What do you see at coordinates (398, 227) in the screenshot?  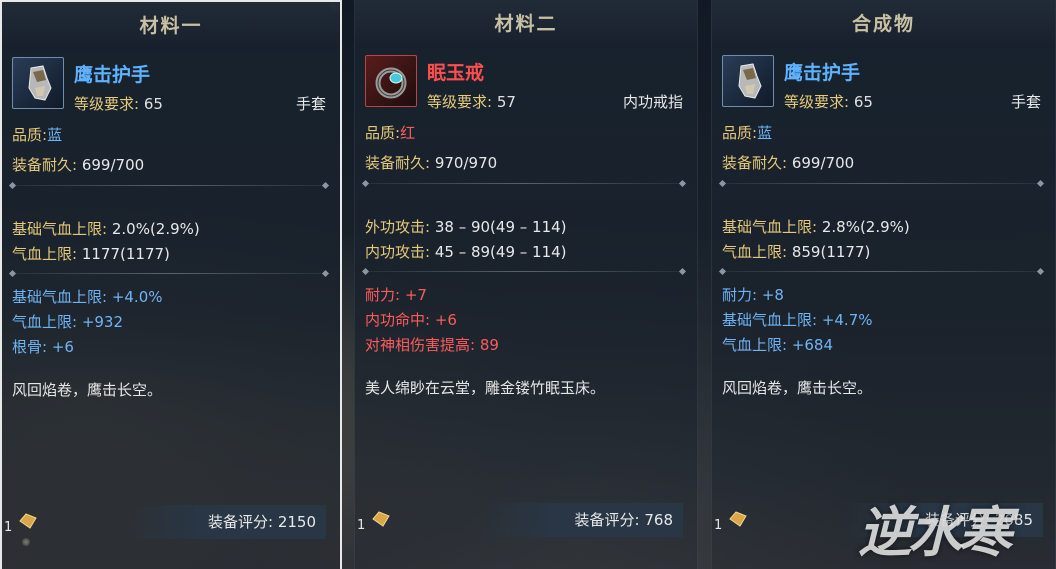 I see `stat-label: 外功攻击:` at bounding box center [398, 227].